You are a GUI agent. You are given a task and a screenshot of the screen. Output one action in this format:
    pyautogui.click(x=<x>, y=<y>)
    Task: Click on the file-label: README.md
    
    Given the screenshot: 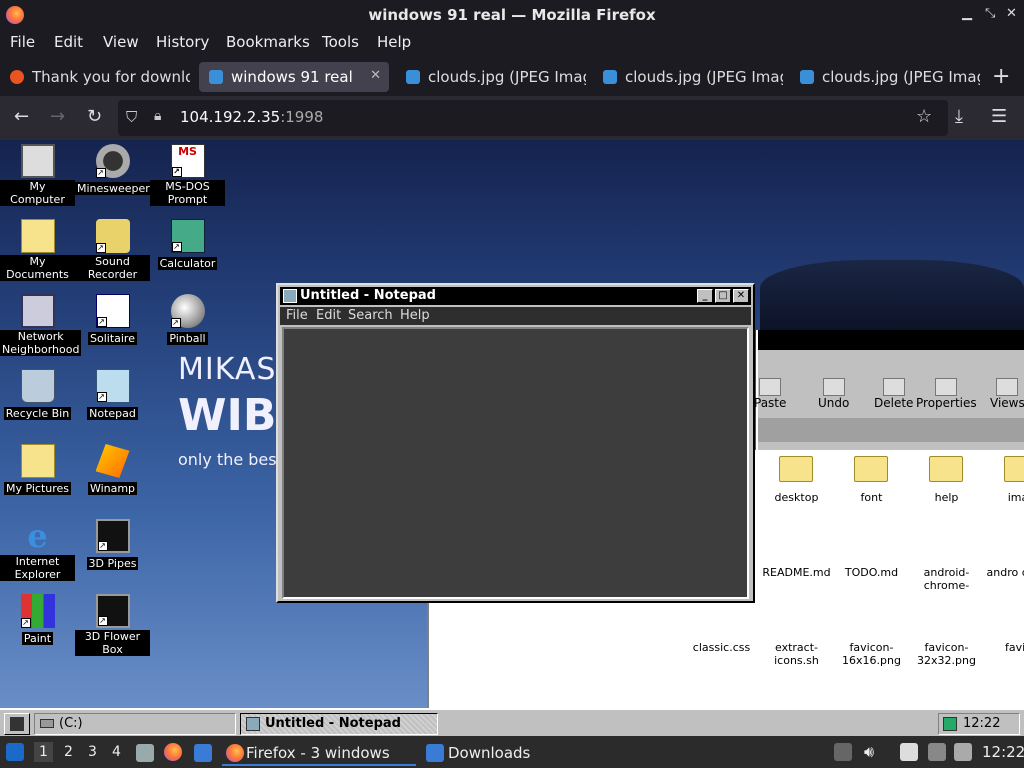 What is the action you would take?
    pyautogui.click(x=796, y=572)
    